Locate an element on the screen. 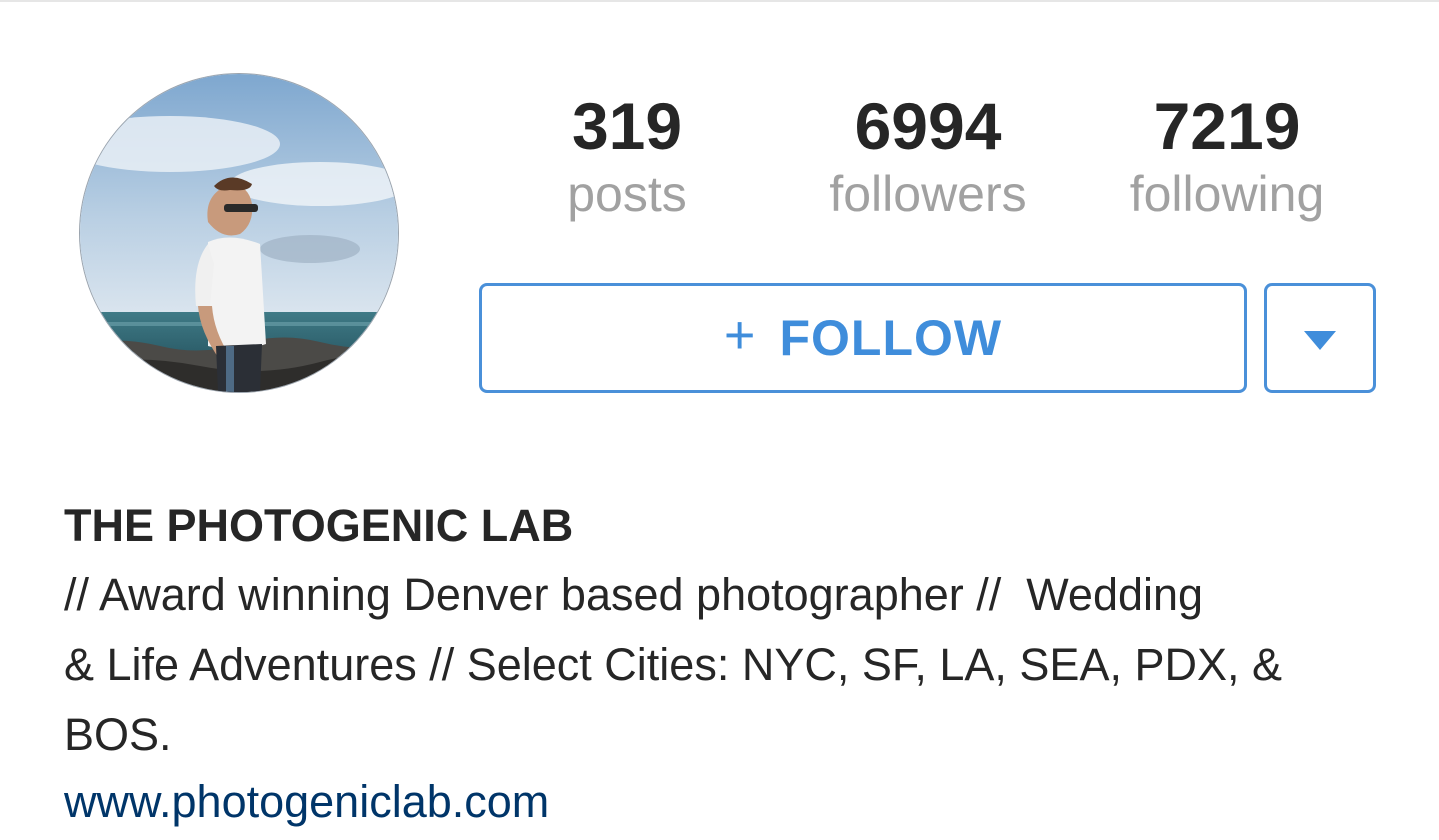  stat-posts: 319 posts is located at coordinates (627, 156).